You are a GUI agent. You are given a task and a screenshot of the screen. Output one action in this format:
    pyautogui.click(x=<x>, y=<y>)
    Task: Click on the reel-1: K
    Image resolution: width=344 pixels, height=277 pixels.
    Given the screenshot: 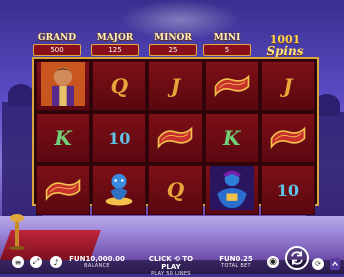 What is the action you would take?
    pyautogui.click(x=63, y=138)
    